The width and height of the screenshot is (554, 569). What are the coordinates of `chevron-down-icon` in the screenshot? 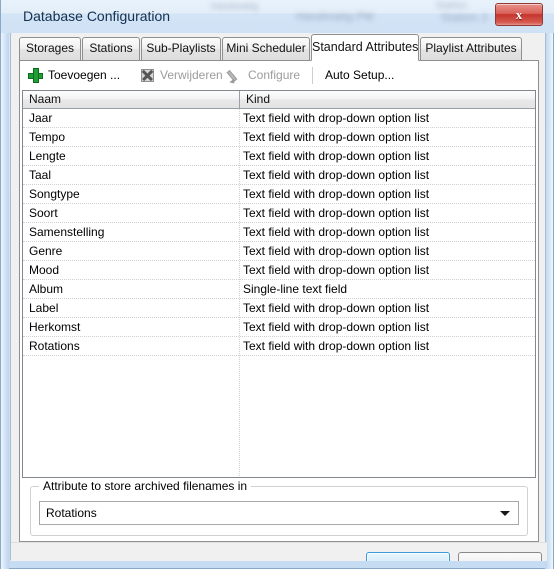 It's located at (505, 513).